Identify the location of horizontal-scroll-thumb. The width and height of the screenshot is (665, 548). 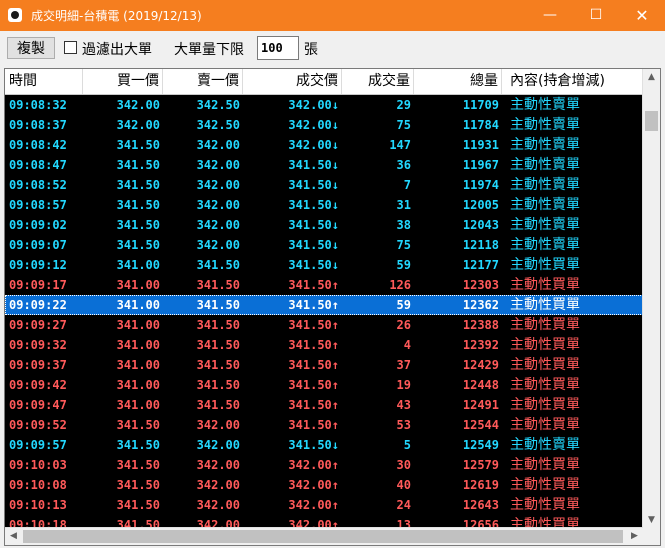
(323, 536).